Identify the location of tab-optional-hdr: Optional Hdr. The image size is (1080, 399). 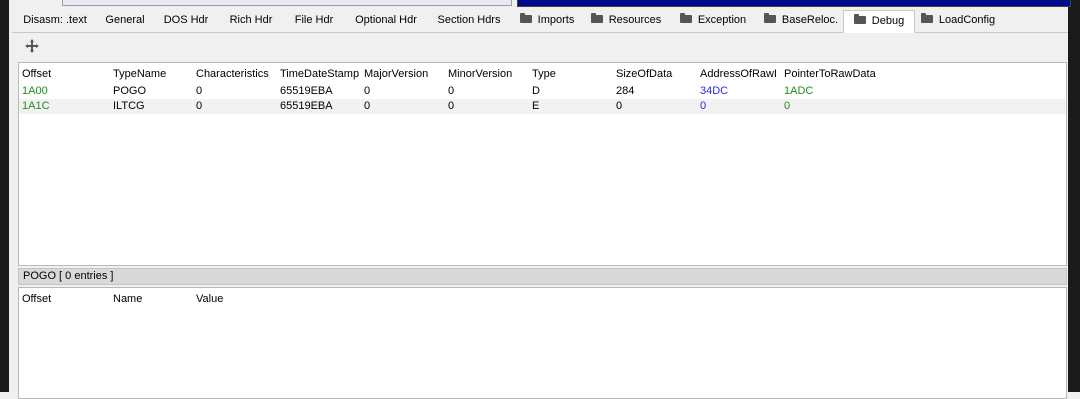
(386, 20).